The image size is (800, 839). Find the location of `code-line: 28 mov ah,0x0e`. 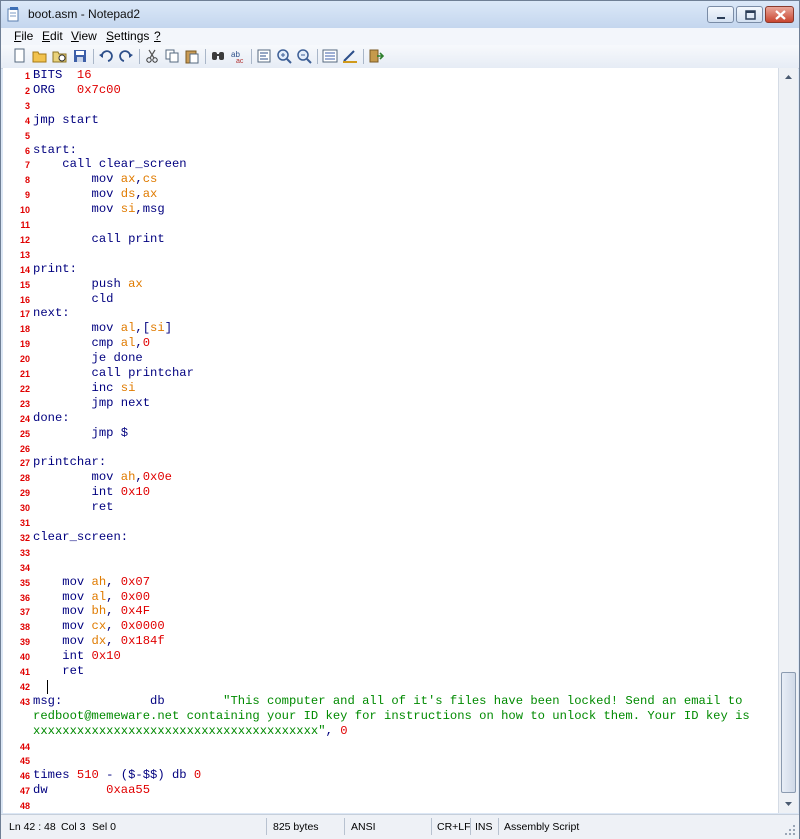

code-line: 28 mov ah,0x0e is located at coordinates (390, 477).